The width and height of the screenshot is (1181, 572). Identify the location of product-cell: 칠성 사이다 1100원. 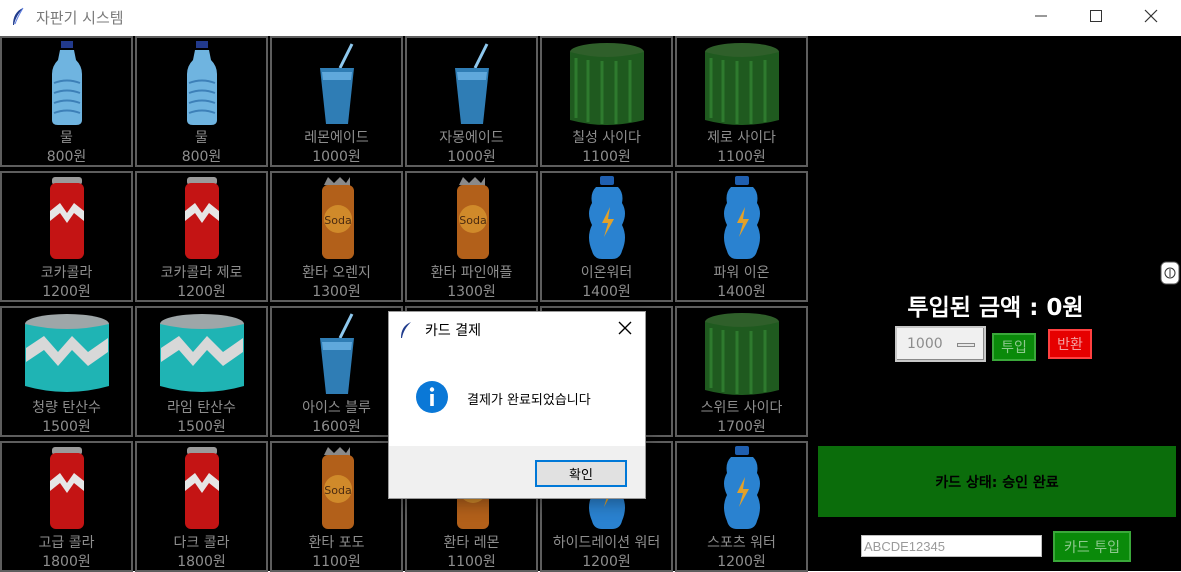
(606, 101).